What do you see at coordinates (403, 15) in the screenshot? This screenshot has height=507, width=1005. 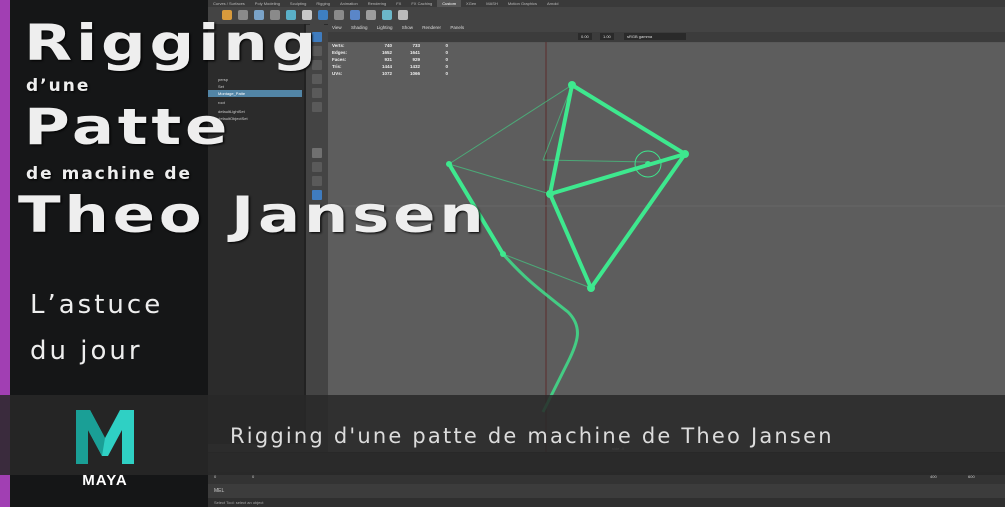 I see `settings-icon` at bounding box center [403, 15].